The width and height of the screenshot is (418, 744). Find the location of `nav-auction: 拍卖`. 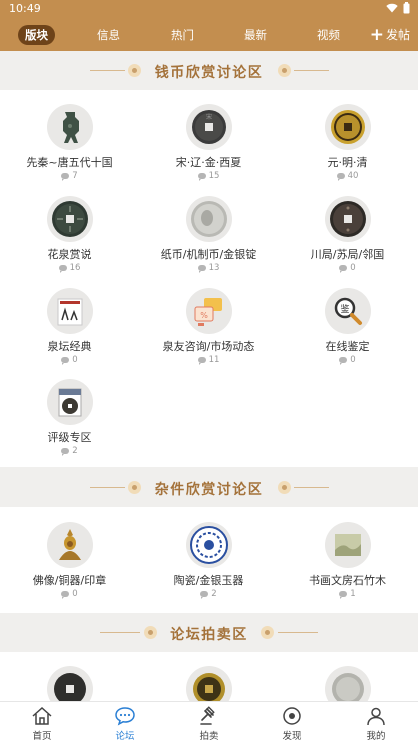

nav-auction: 拍卖 is located at coordinates (209, 724).